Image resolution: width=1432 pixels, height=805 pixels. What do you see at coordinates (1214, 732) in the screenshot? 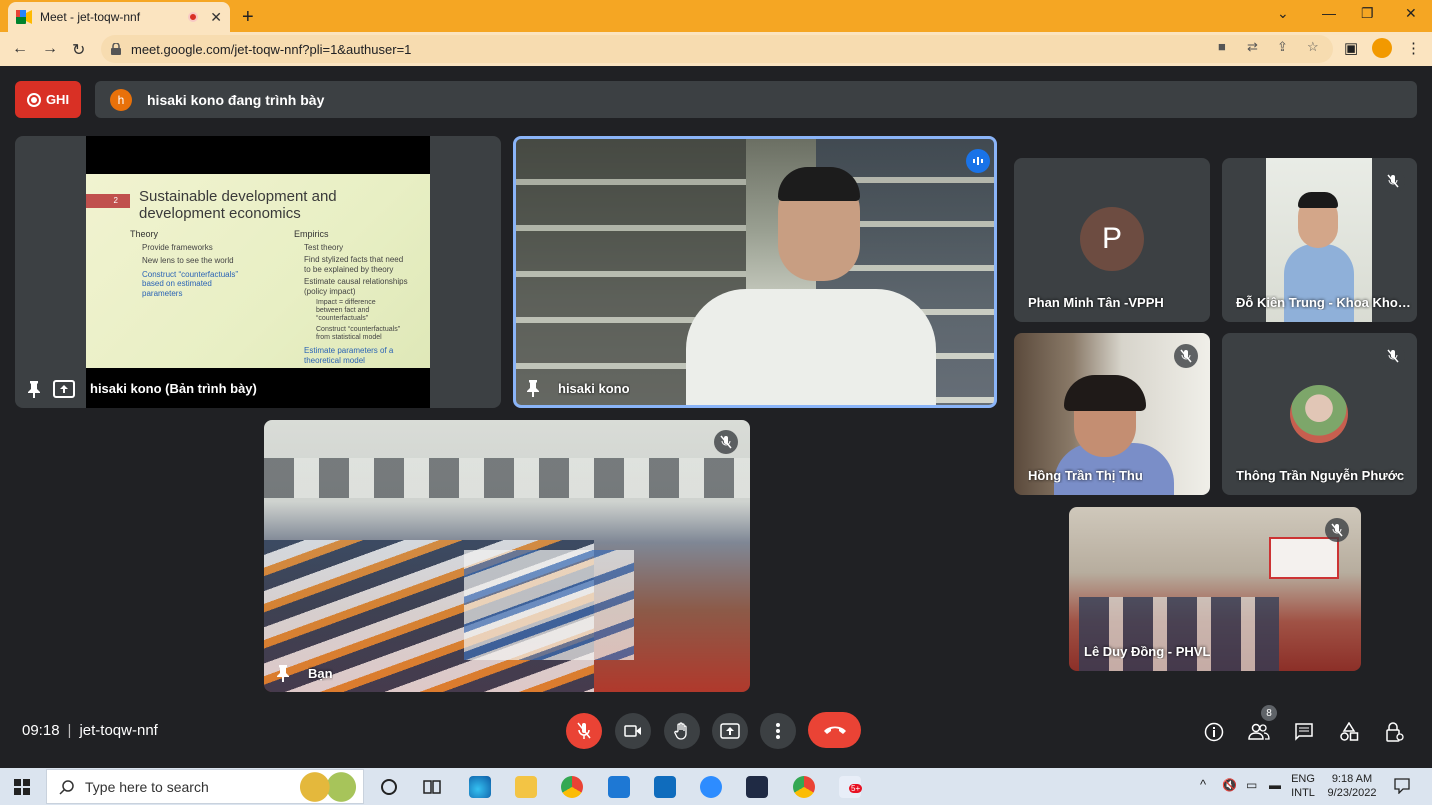
I see `meeting-info-button` at bounding box center [1214, 732].